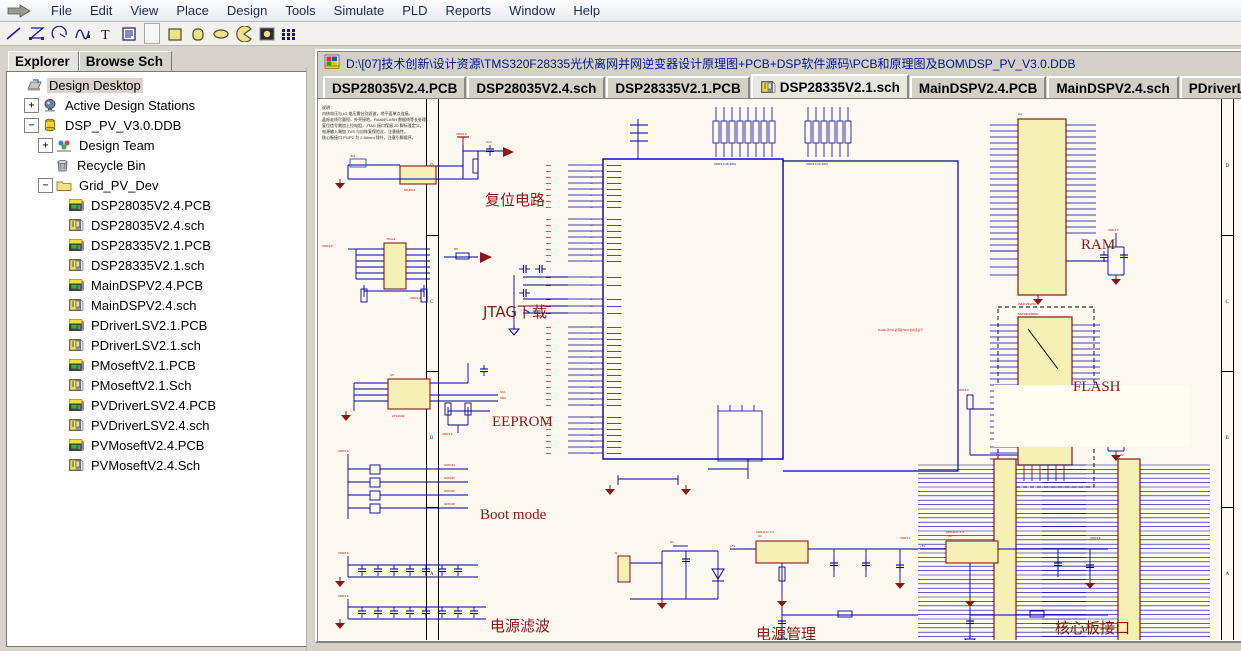  Describe the element at coordinates (43, 61) in the screenshot. I see `panel-tab-explorer: Explorer` at that location.